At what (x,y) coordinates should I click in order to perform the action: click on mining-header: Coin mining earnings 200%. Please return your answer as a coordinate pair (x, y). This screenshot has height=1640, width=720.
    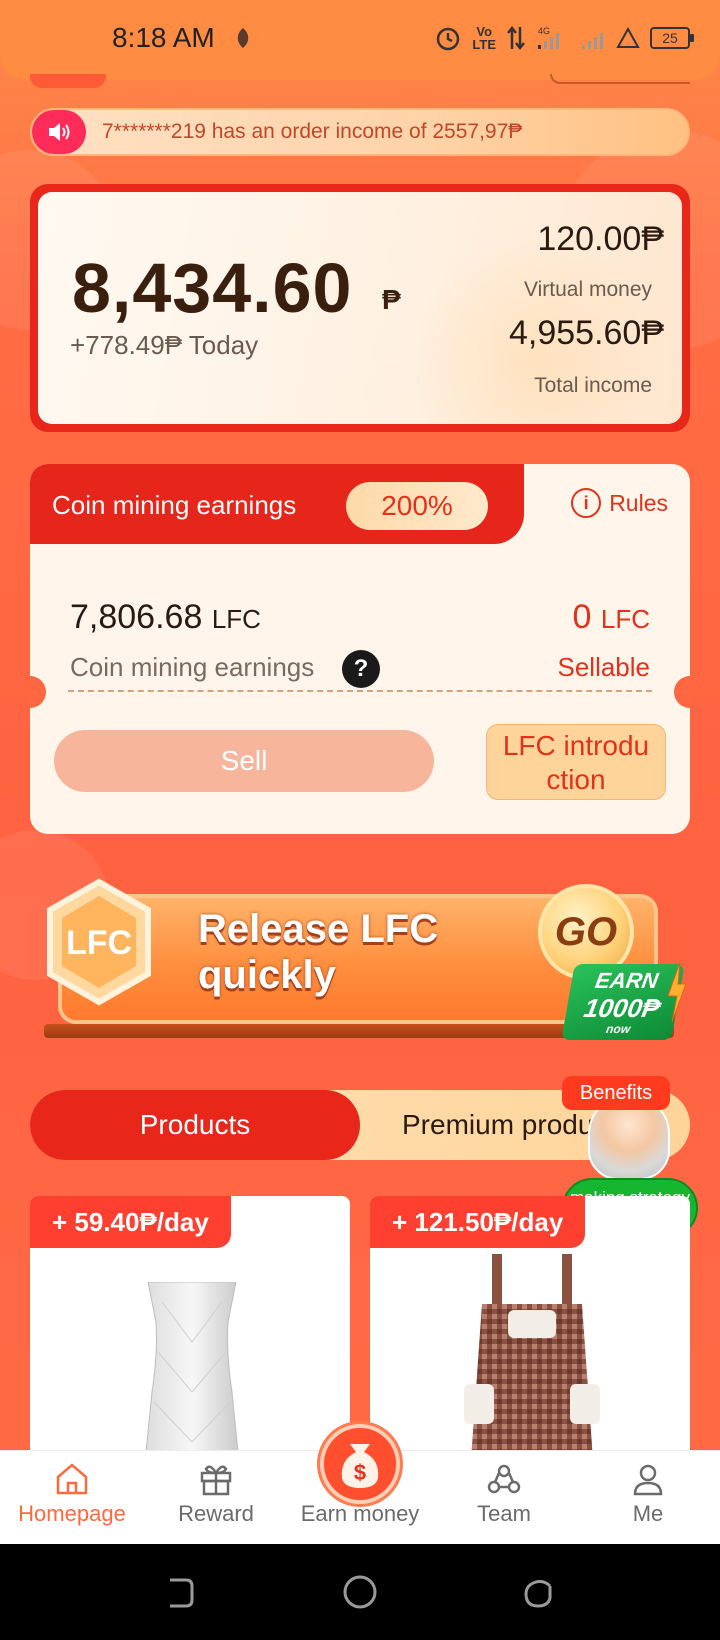
    Looking at the image, I should click on (277, 504).